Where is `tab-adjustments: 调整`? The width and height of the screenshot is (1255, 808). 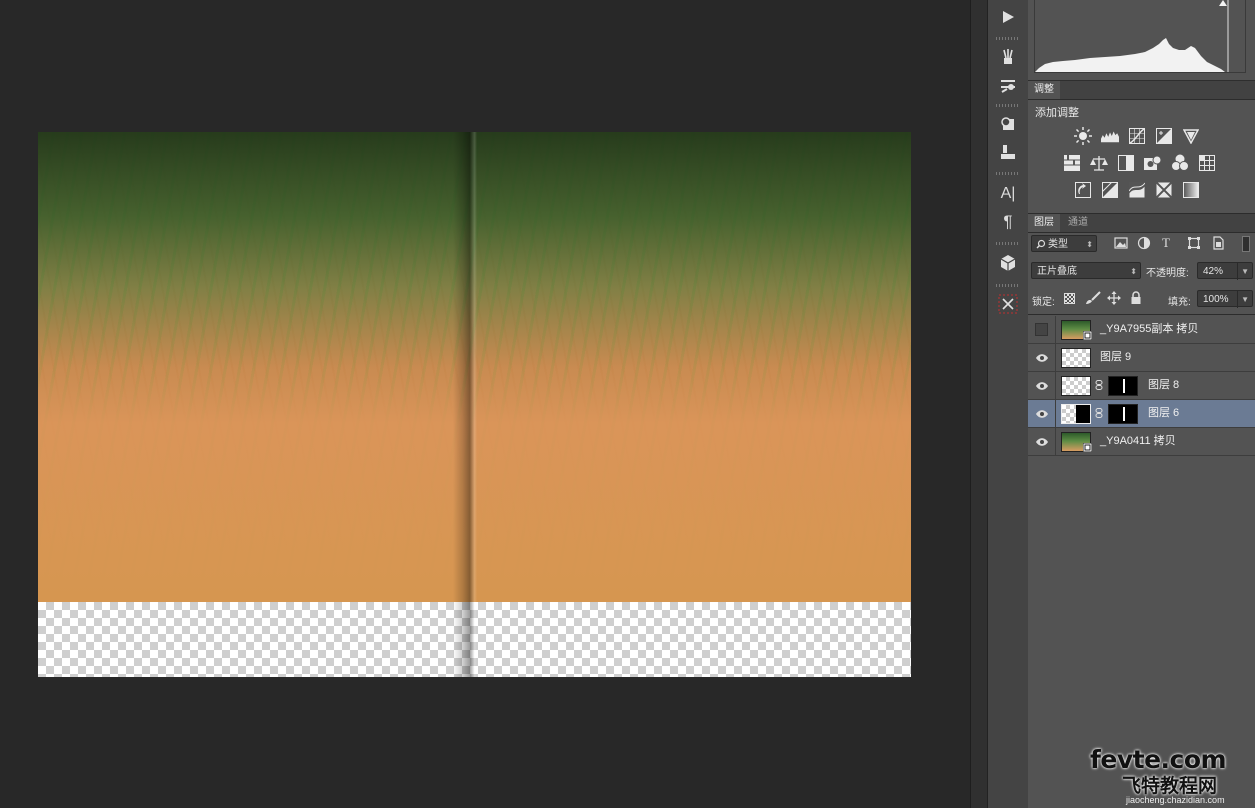
tab-adjustments: 调整 is located at coordinates (1044, 90).